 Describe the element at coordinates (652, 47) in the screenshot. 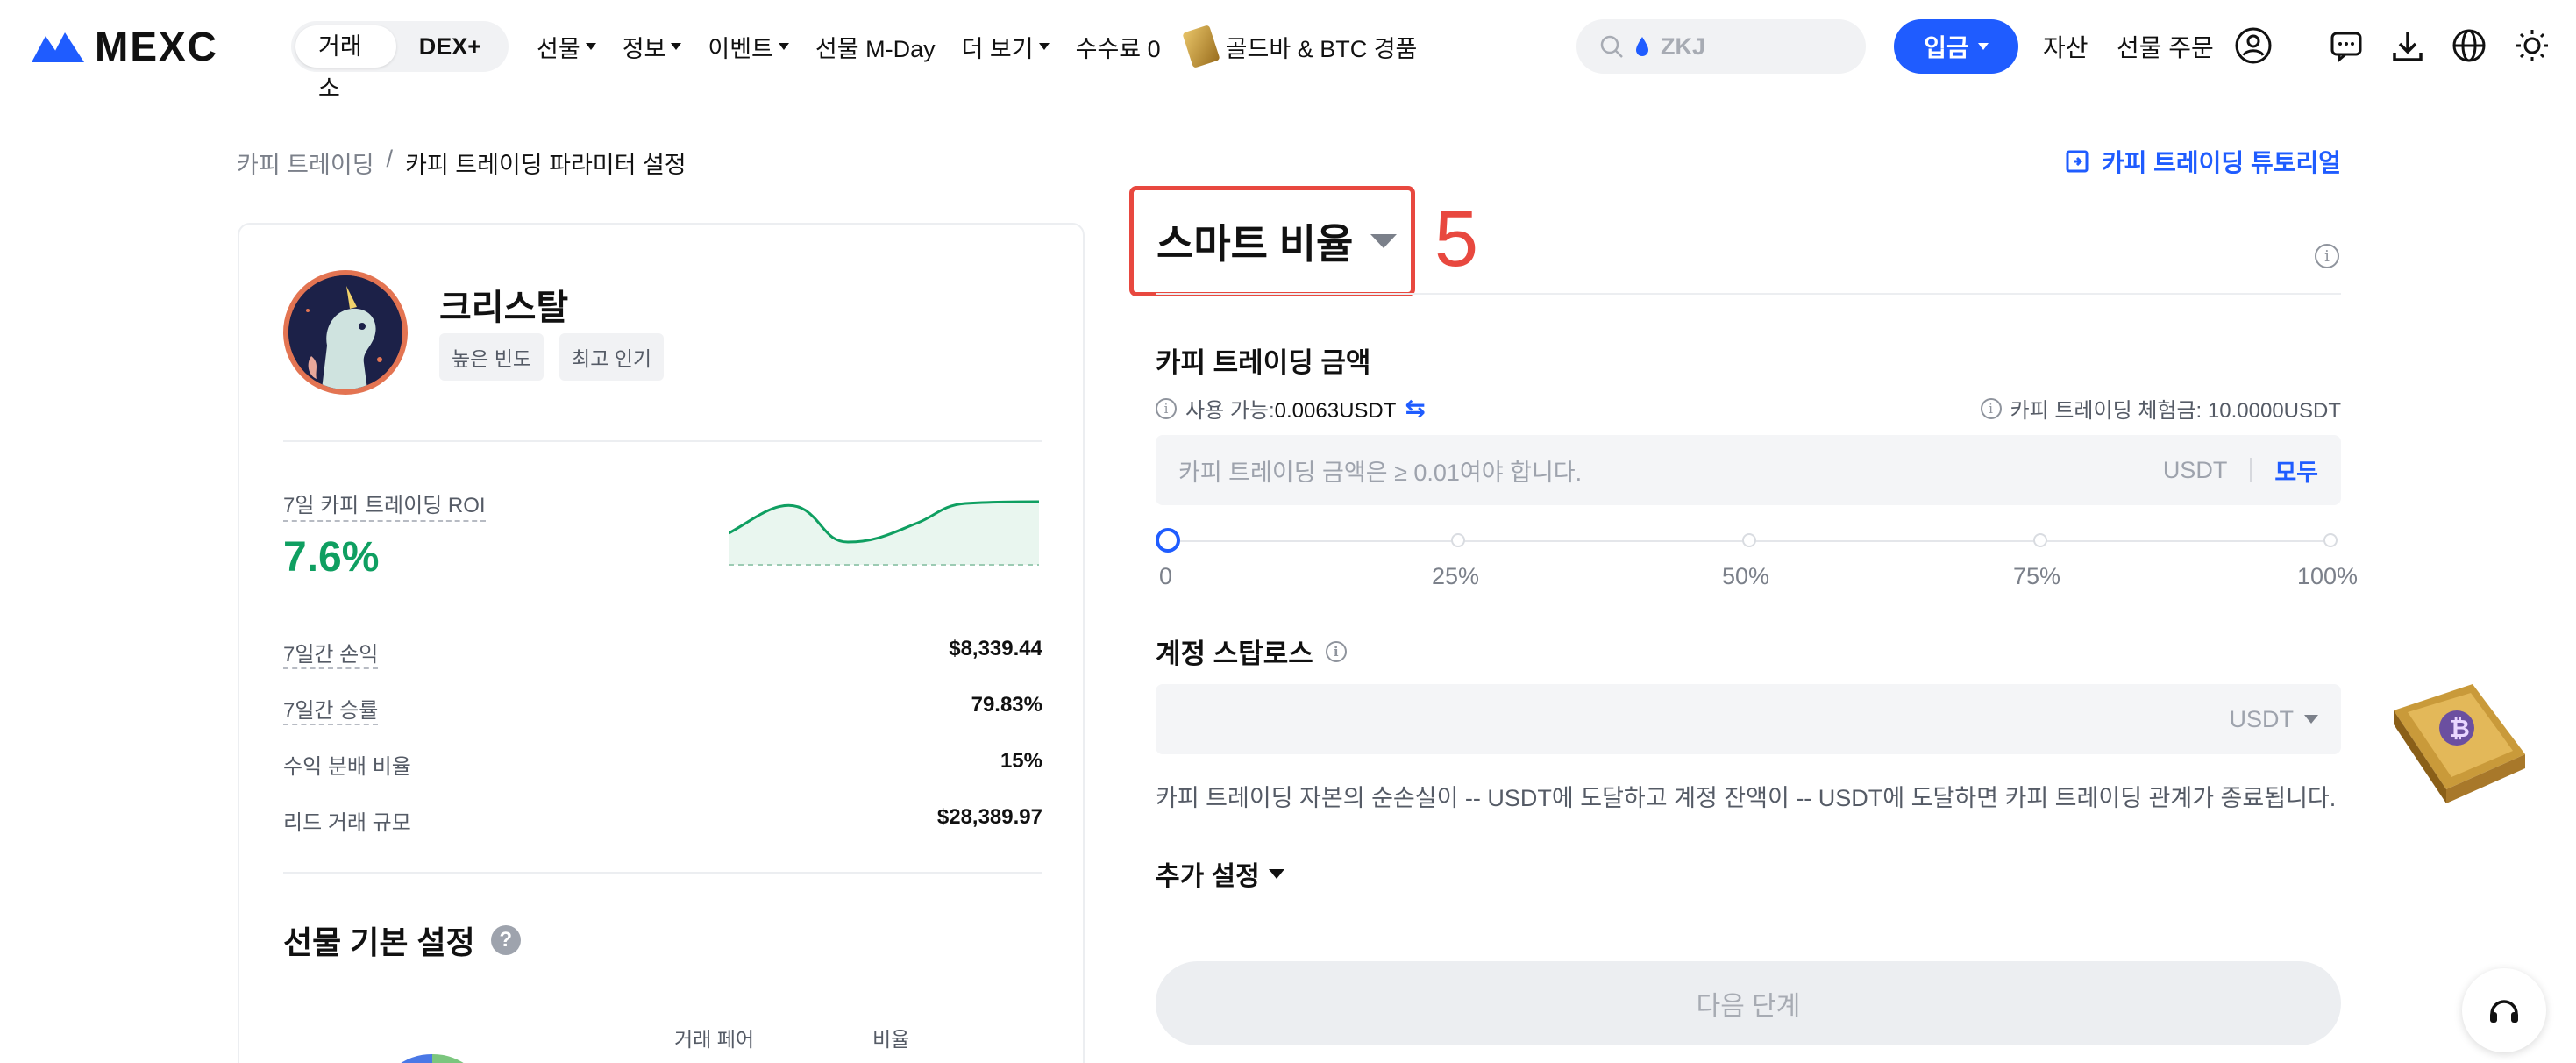

I see `nav-info: 정보` at that location.